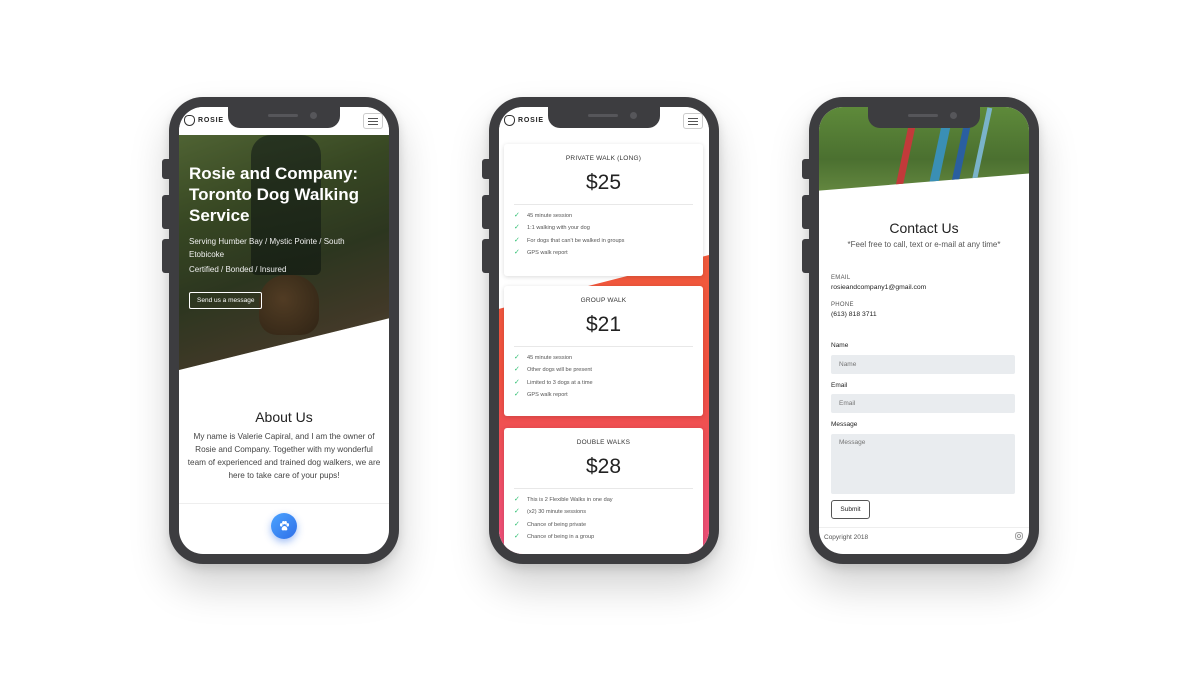  What do you see at coordinates (557, 524) in the screenshot?
I see `feature-text: Chance of being private` at bounding box center [557, 524].